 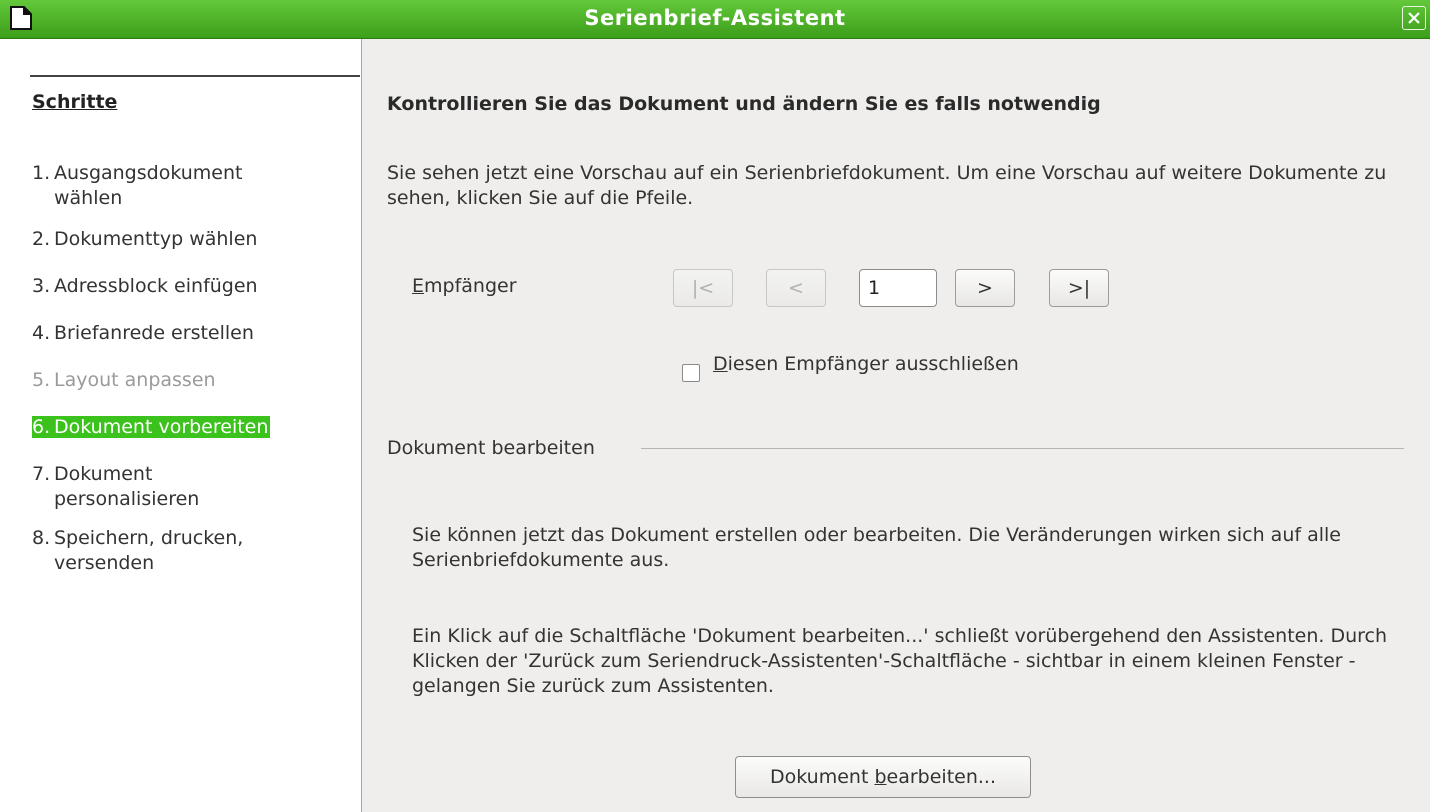 I want to click on sidebar-step-7: 7. Dokument personalisieren, so click(x=115, y=487).